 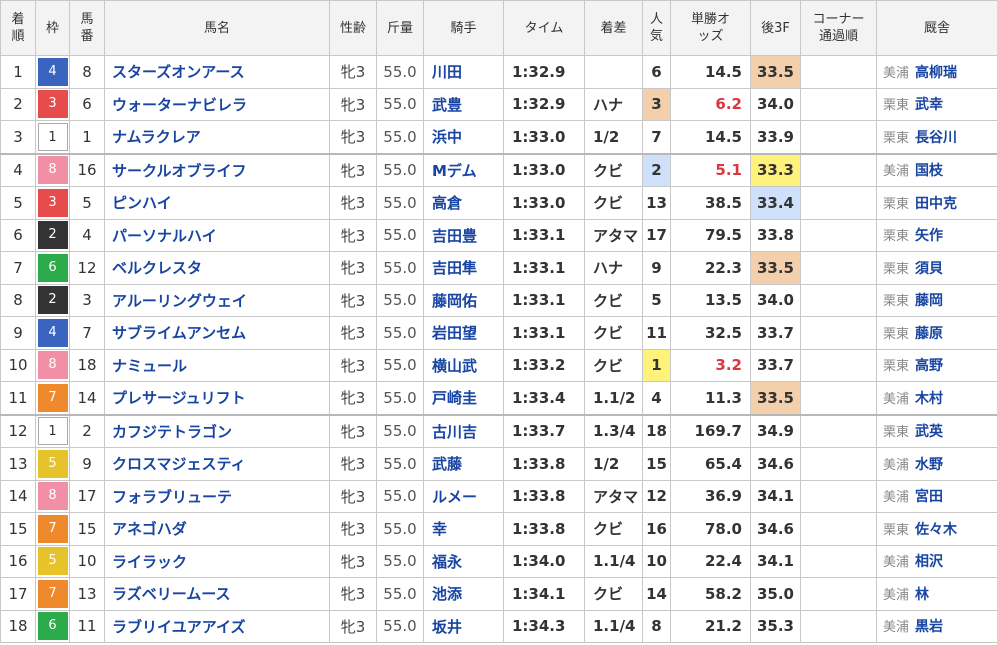 I want to click on horse-name-link: フォラブリューテ, so click(x=217, y=496).